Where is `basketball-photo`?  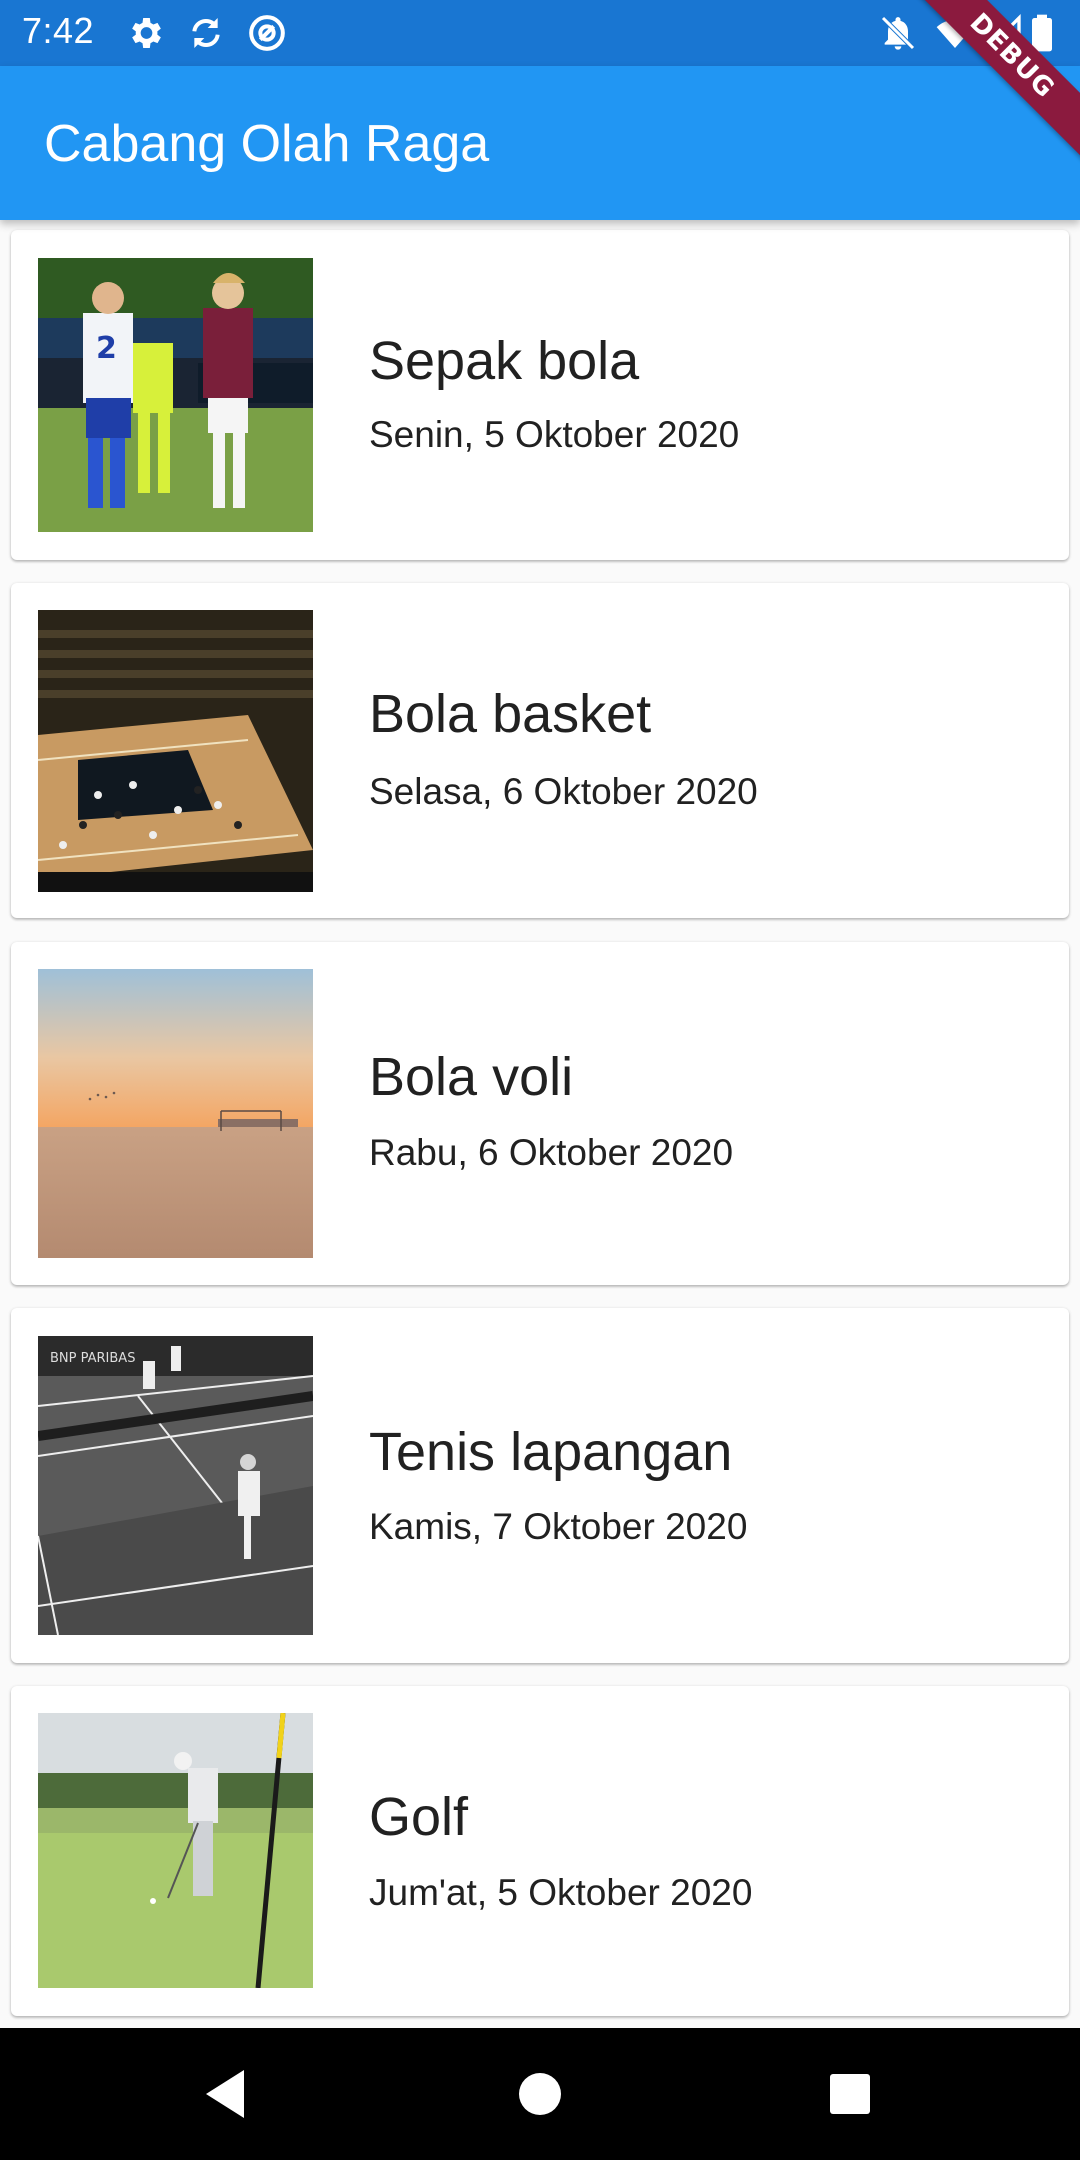 basketball-photo is located at coordinates (175, 751).